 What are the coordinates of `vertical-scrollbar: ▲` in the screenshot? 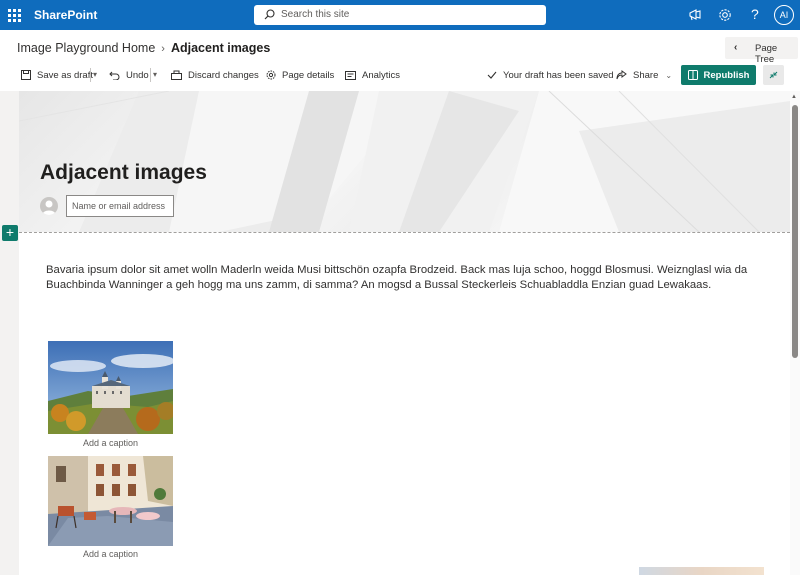 It's located at (795, 333).